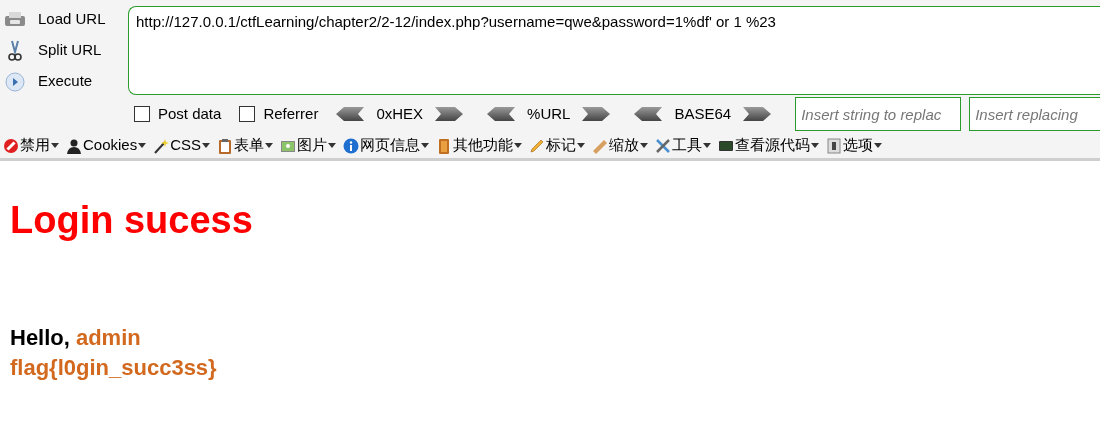  What do you see at coordinates (108, 338) in the screenshot?
I see `username-text: admin` at bounding box center [108, 338].